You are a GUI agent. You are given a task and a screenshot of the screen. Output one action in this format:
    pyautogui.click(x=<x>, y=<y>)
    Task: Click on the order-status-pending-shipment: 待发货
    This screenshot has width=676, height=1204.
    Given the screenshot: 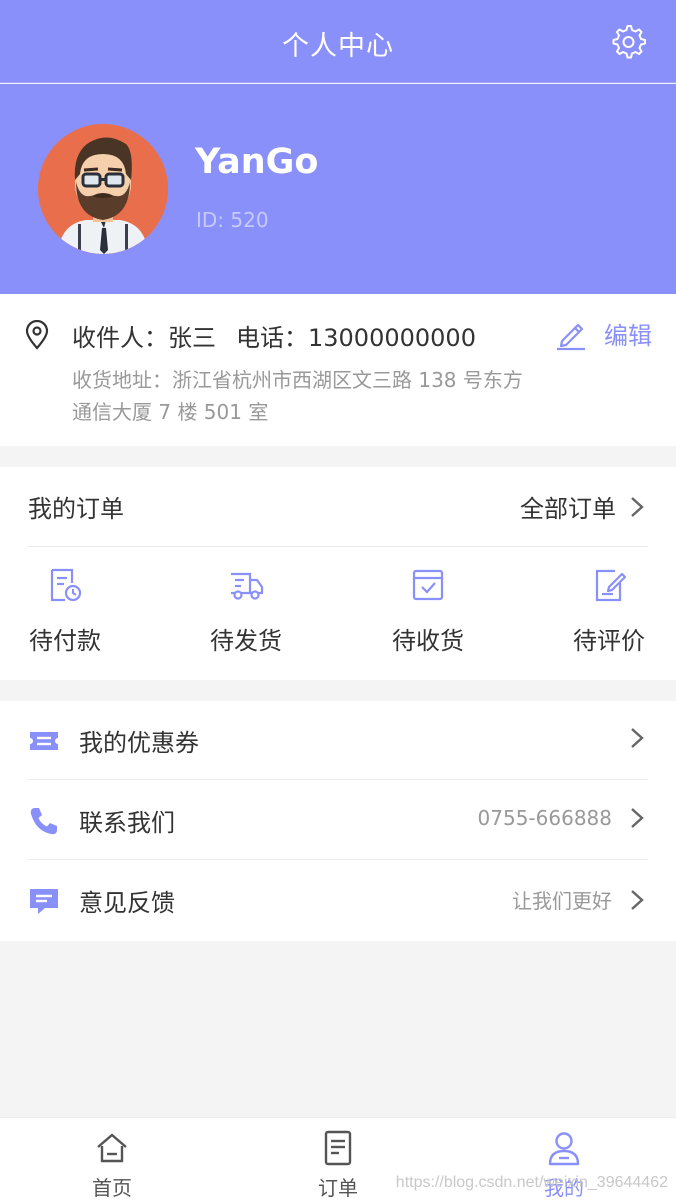 What is the action you would take?
    pyautogui.click(x=246, y=611)
    